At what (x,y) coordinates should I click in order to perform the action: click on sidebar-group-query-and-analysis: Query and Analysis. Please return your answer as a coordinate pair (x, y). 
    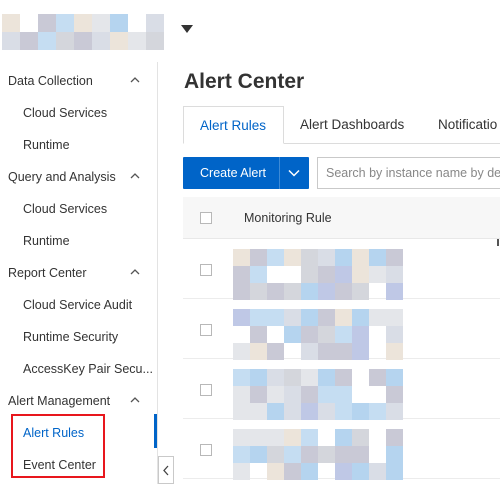
    Looking at the image, I should click on (79, 176).